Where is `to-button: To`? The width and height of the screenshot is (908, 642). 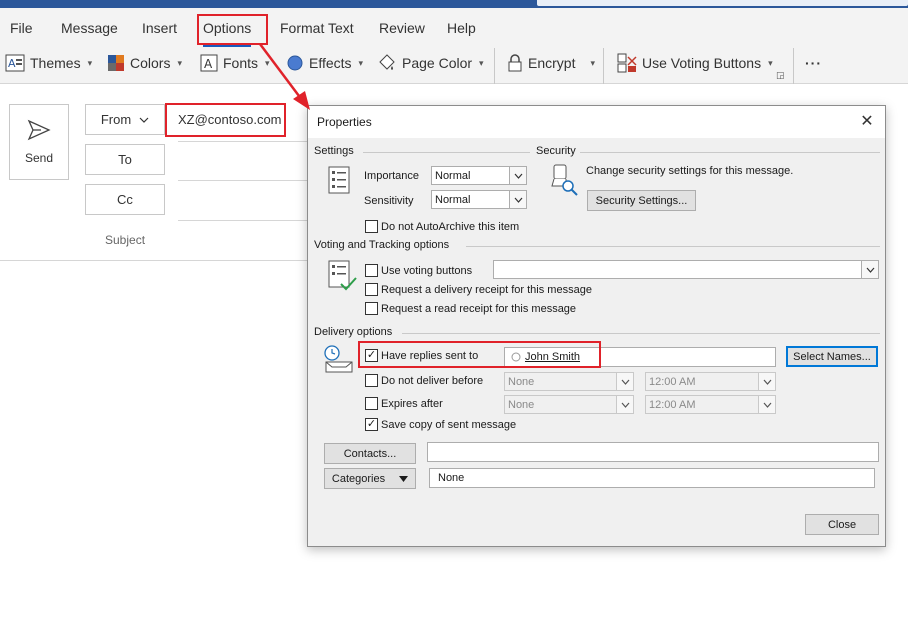 to-button: To is located at coordinates (125, 159).